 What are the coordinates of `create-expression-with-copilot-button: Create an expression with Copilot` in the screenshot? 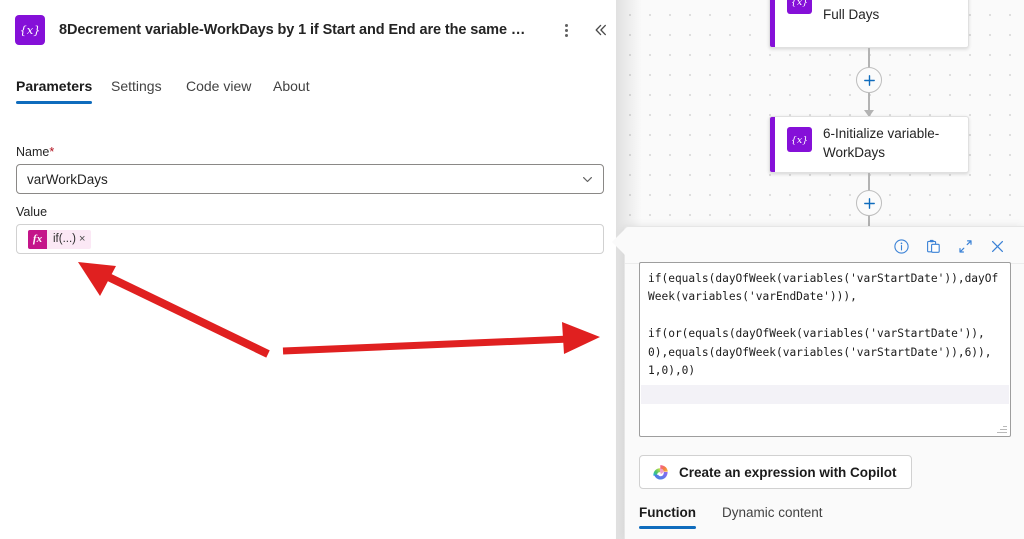 It's located at (775, 472).